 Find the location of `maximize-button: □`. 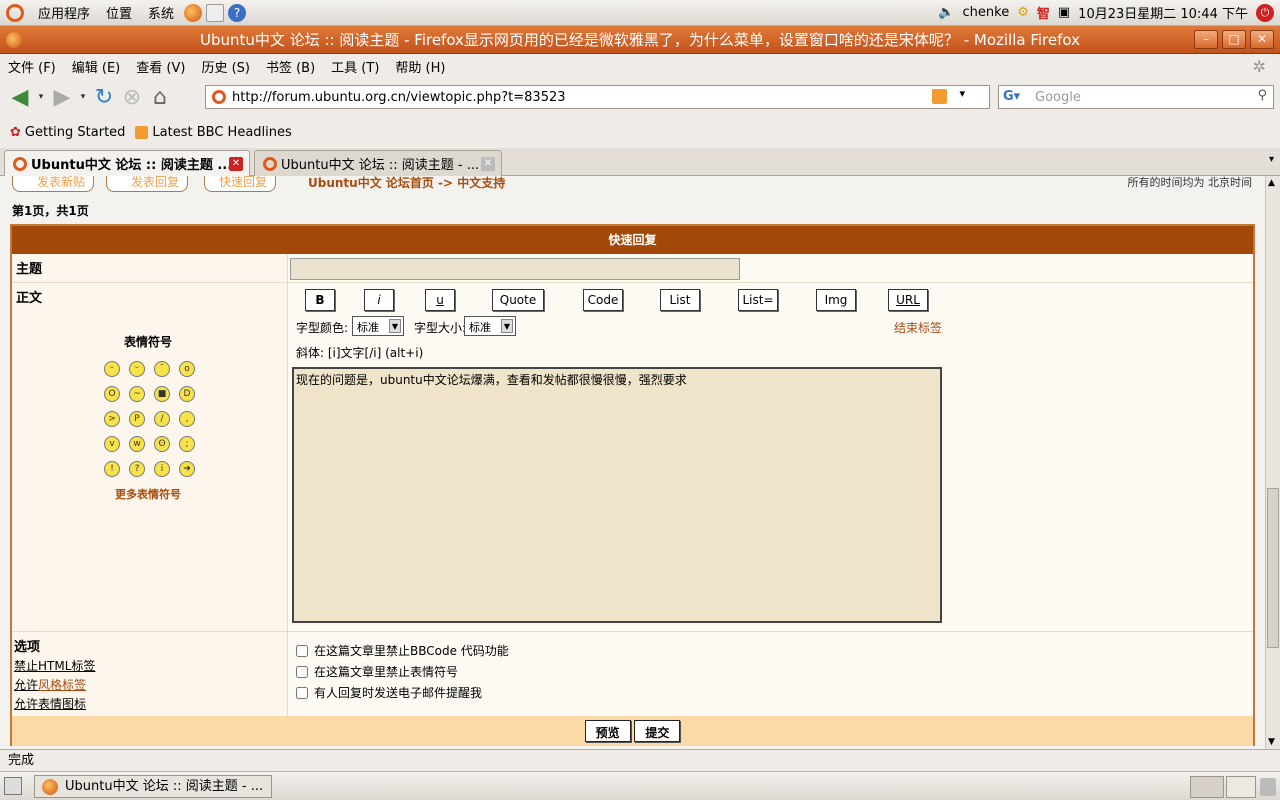

maximize-button: □ is located at coordinates (1234, 39).